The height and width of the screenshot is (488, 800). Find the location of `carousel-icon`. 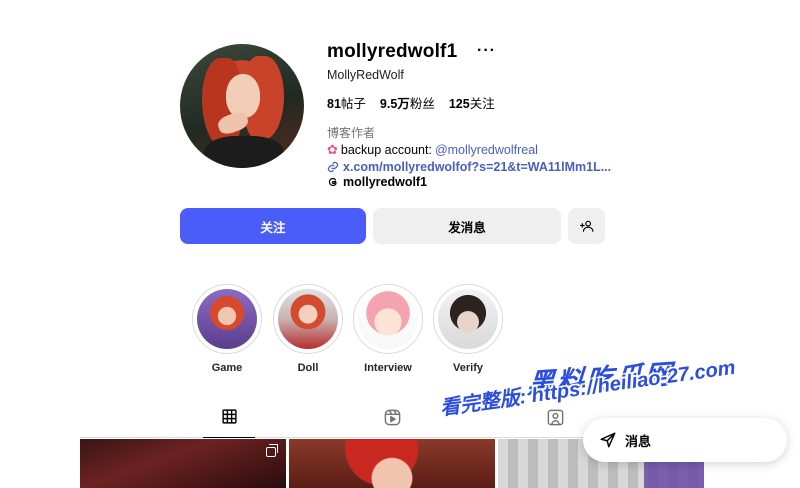

carousel-icon is located at coordinates (272, 450).